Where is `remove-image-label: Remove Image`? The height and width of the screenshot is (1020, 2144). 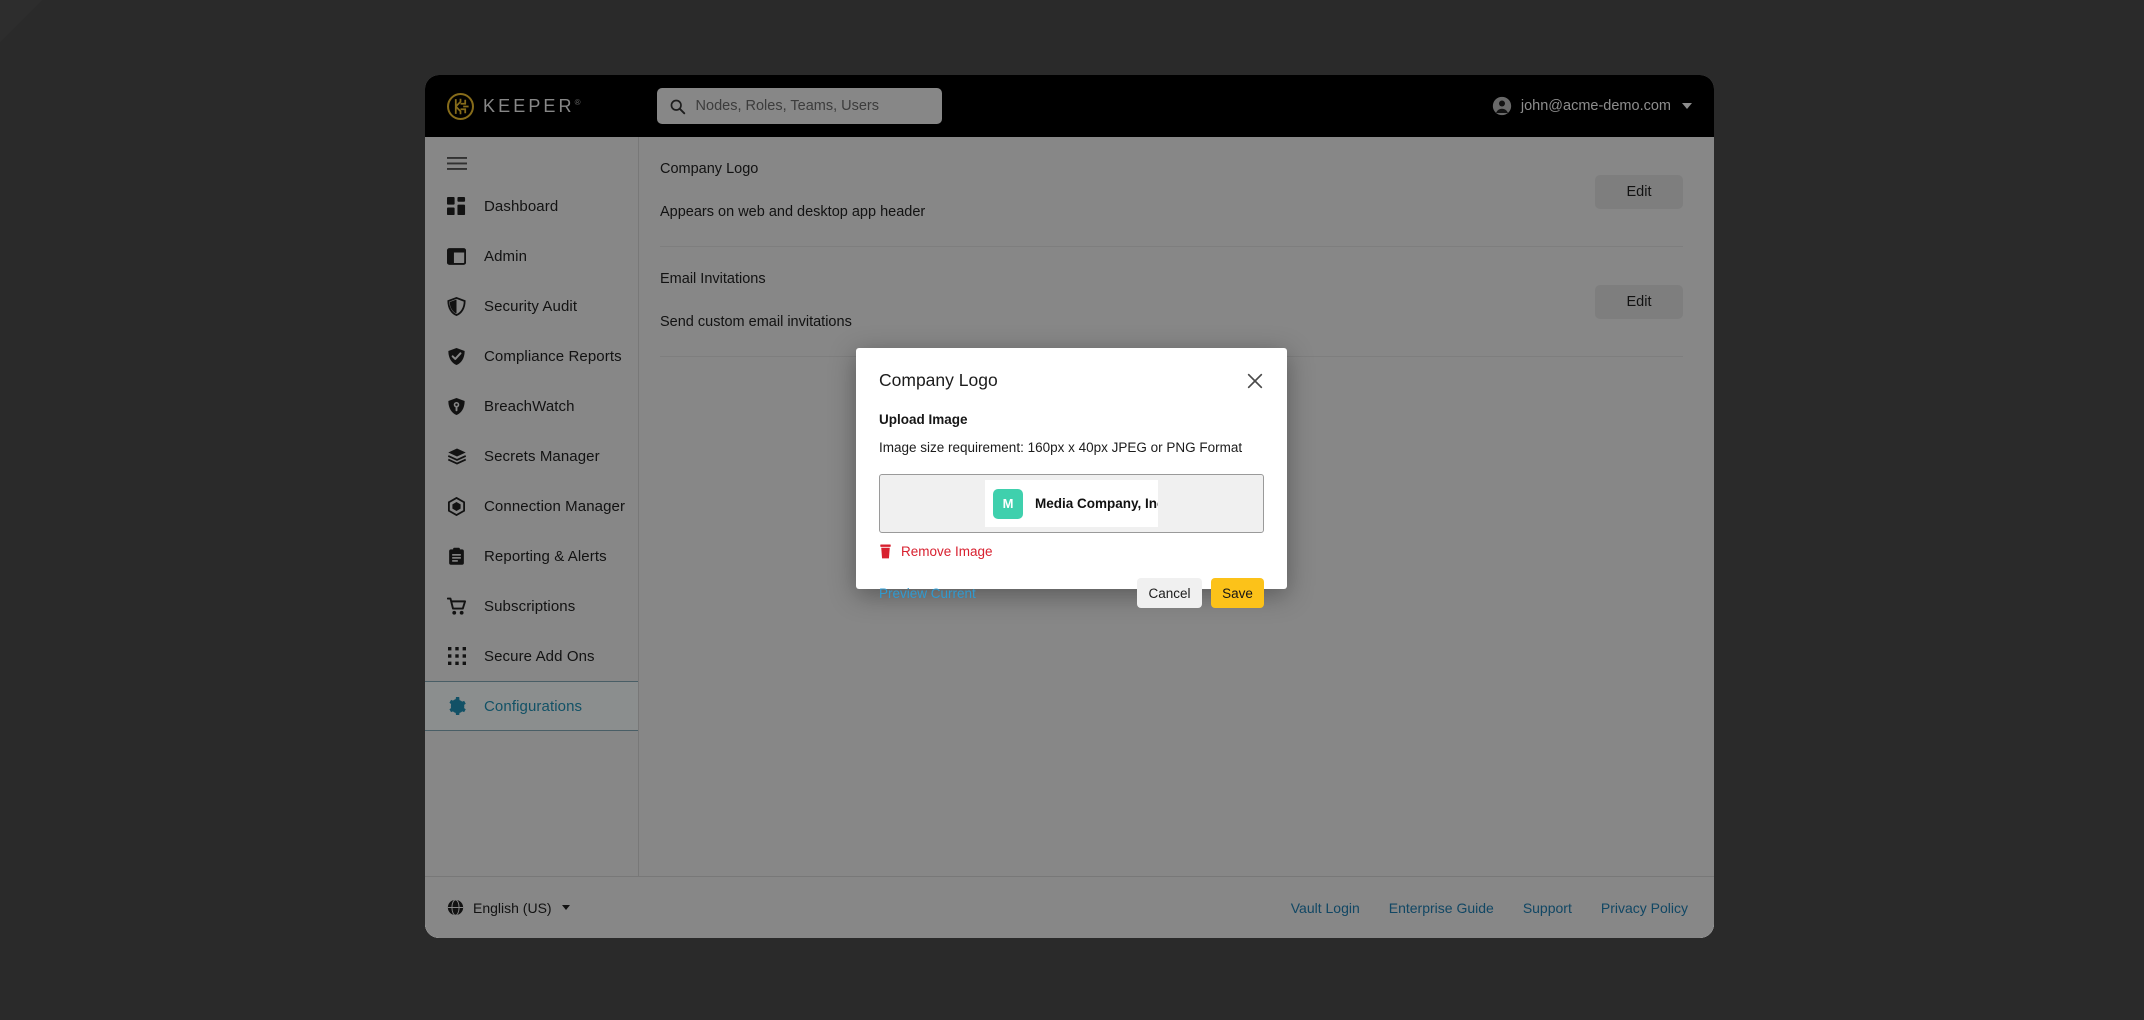
remove-image-label: Remove Image is located at coordinates (947, 551).